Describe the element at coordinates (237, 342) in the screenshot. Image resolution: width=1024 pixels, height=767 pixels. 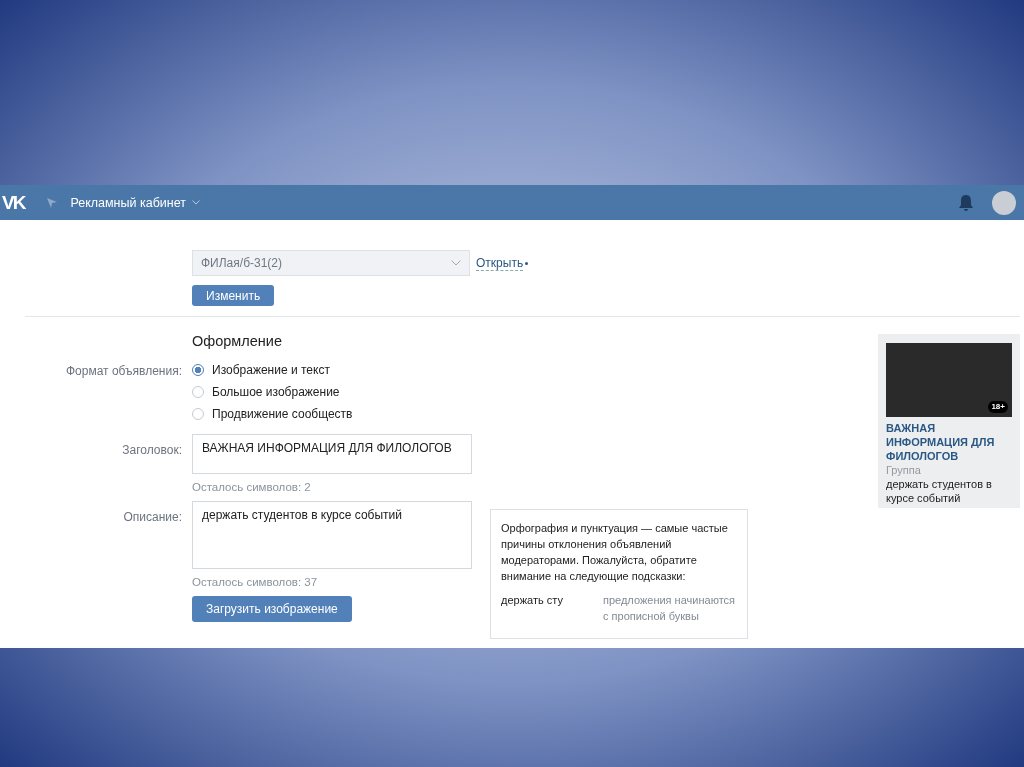
I see `section-heading: Оформление` at that location.